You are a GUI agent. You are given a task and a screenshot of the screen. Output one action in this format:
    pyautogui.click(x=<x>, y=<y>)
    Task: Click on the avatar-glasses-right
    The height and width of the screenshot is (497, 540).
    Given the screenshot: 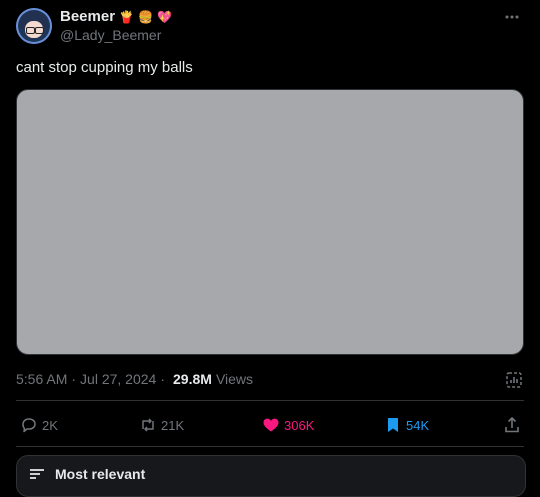 What is the action you would take?
    pyautogui.click(x=39, y=30)
    